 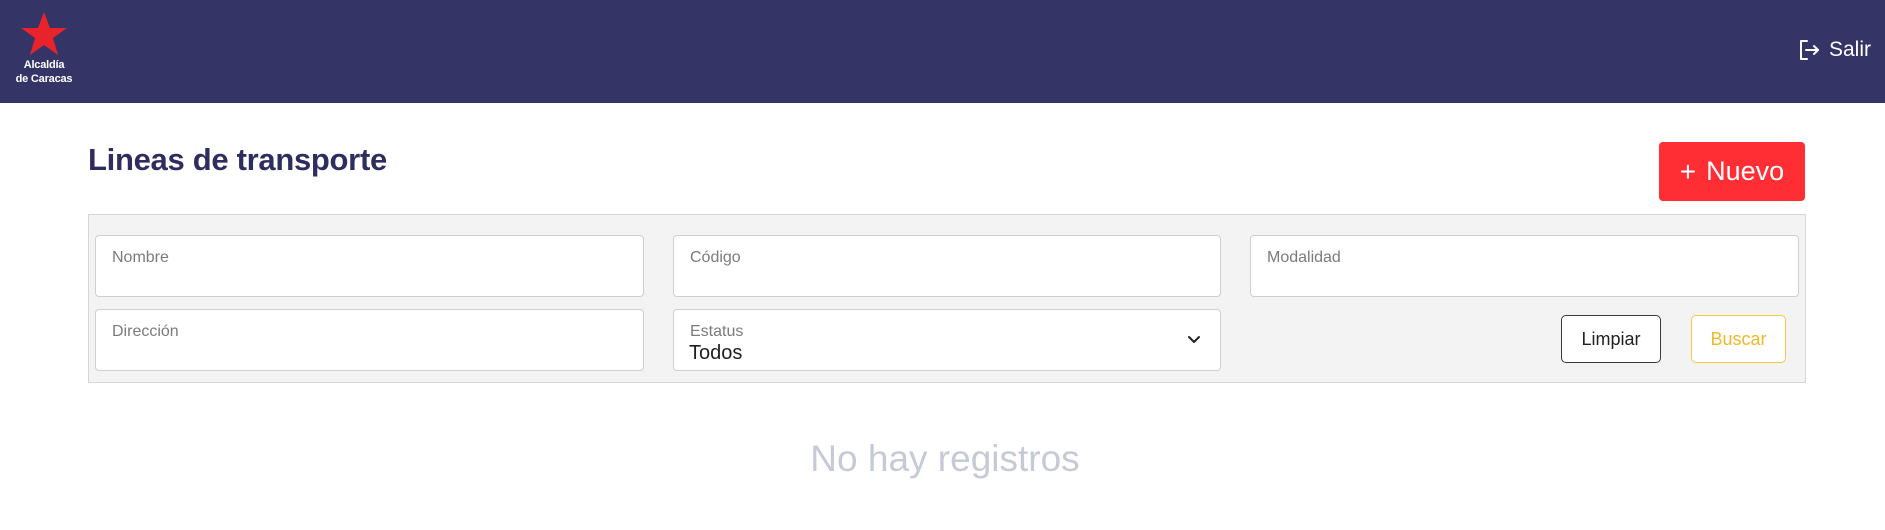 I want to click on direccion-input, so click(x=371, y=353).